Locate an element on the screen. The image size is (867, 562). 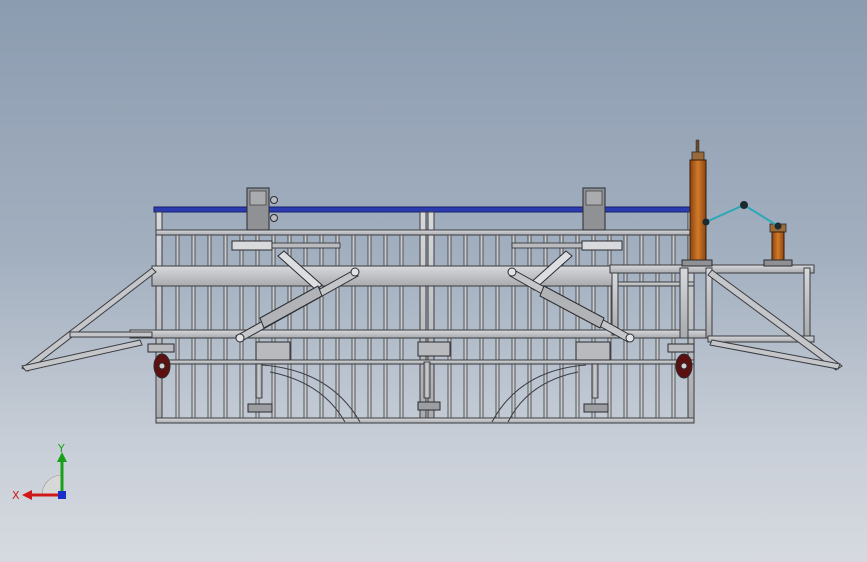
right-outrigger is located at coordinates (775, 320).